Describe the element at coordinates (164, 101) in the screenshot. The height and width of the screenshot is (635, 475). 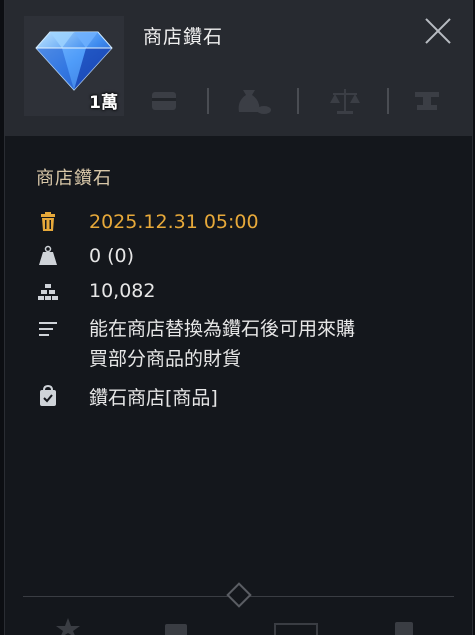
I see `chest-icon` at that location.